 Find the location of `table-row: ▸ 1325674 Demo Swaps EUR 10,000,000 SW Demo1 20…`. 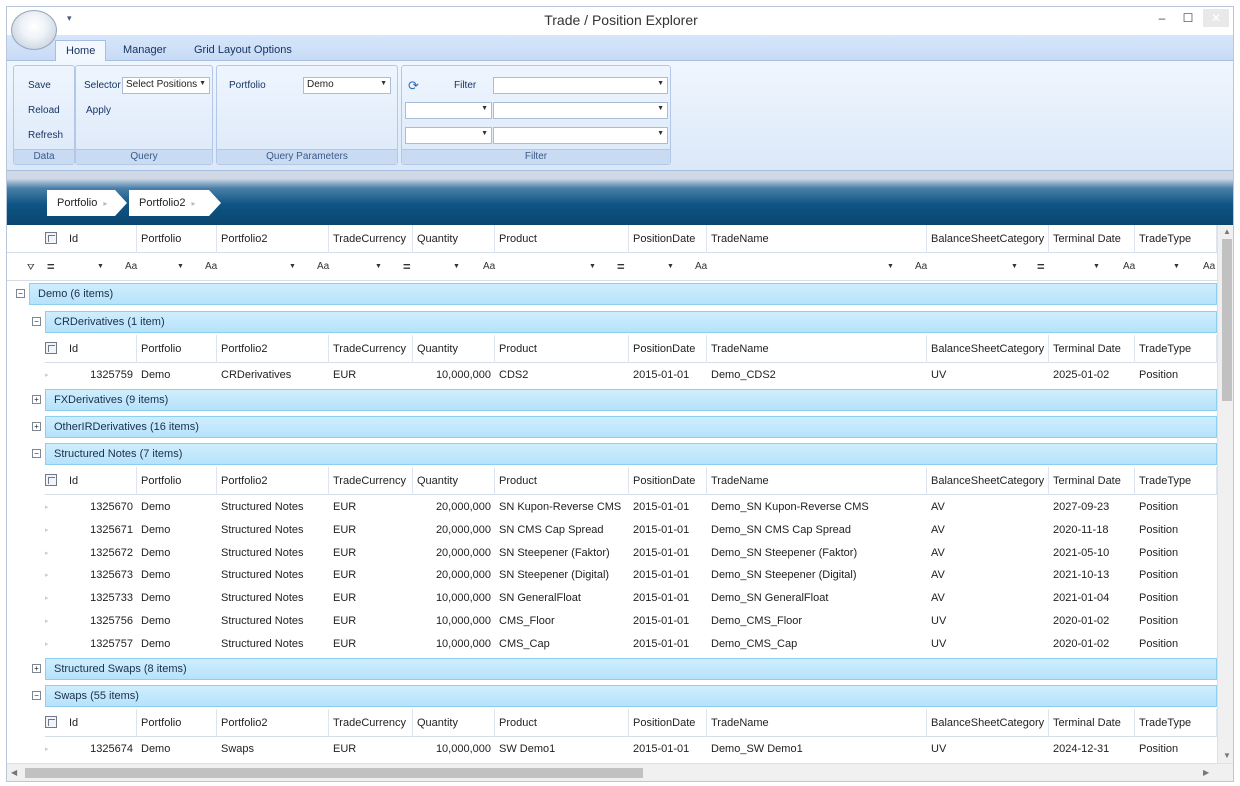

table-row: ▸ 1325674 Demo Swaps EUR 10,000,000 SW Demo1 20… is located at coordinates (612, 749).